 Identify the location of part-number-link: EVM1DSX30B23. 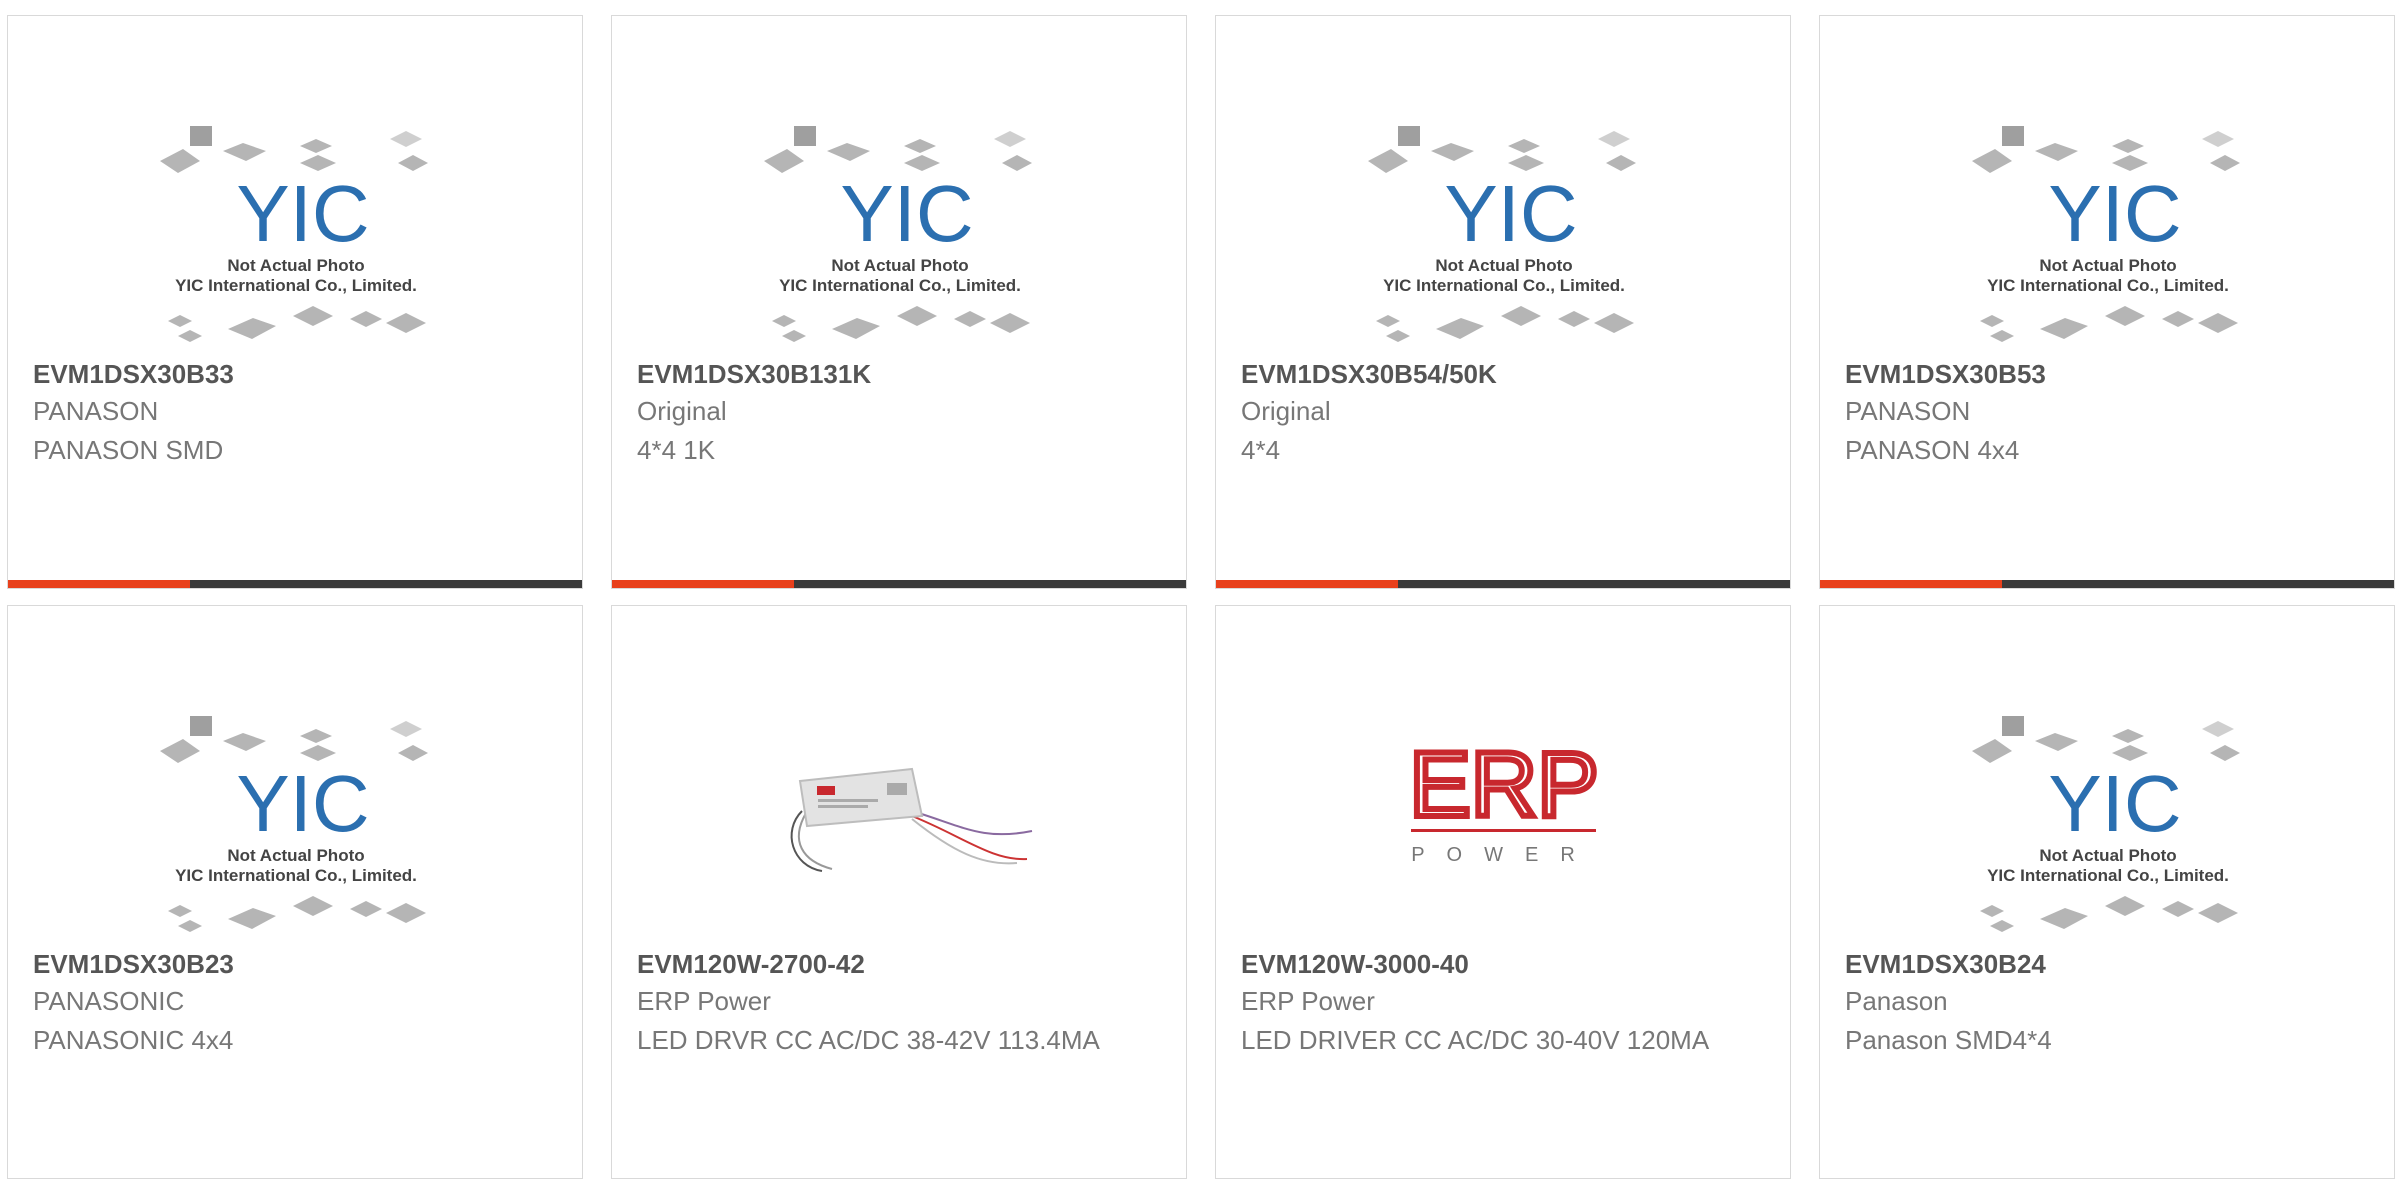
(133, 964).